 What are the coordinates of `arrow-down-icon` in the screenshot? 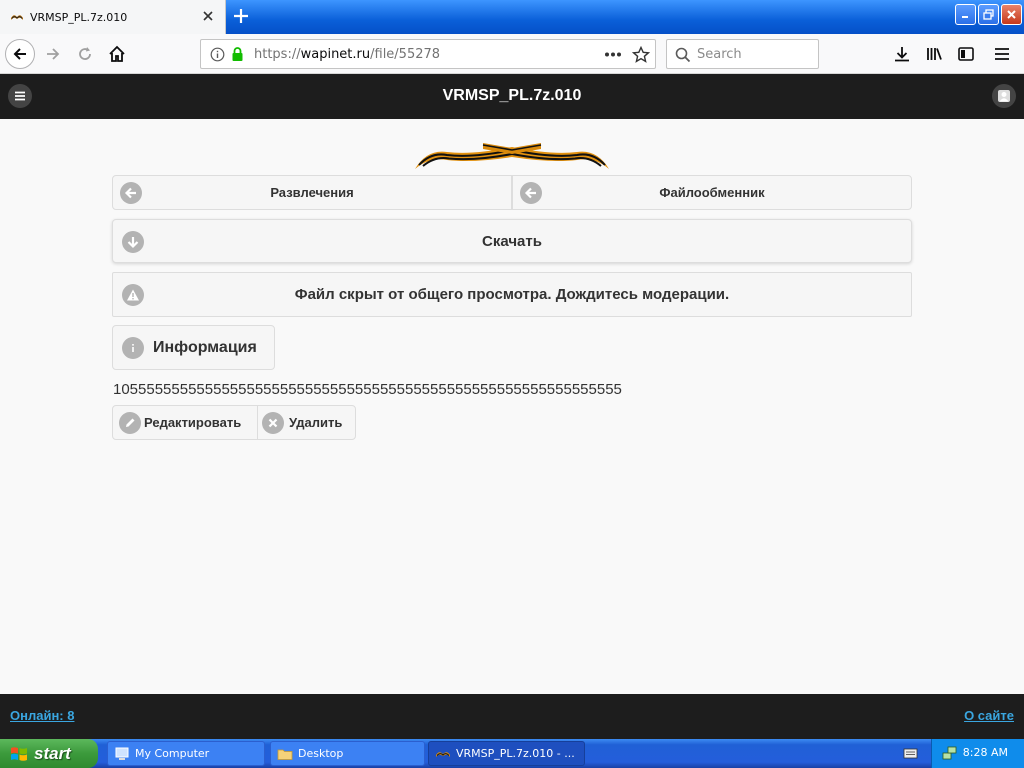 It's located at (133, 242).